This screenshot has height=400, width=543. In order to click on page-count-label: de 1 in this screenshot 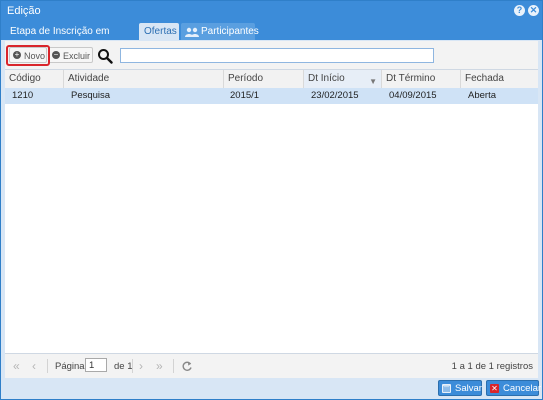, I will do `click(123, 366)`.